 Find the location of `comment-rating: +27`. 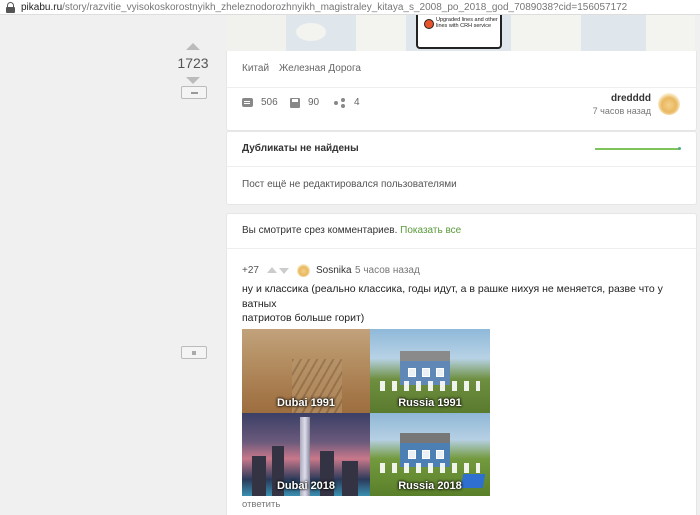

comment-rating: +27 is located at coordinates (250, 270).